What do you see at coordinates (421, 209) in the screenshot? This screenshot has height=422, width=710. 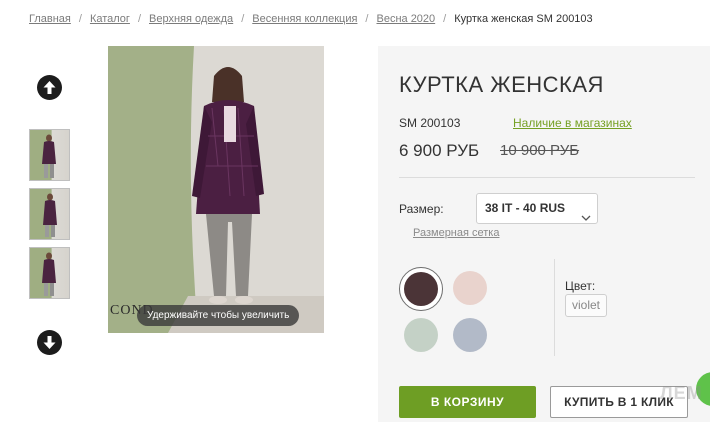 I see `size-label: Размер:` at bounding box center [421, 209].